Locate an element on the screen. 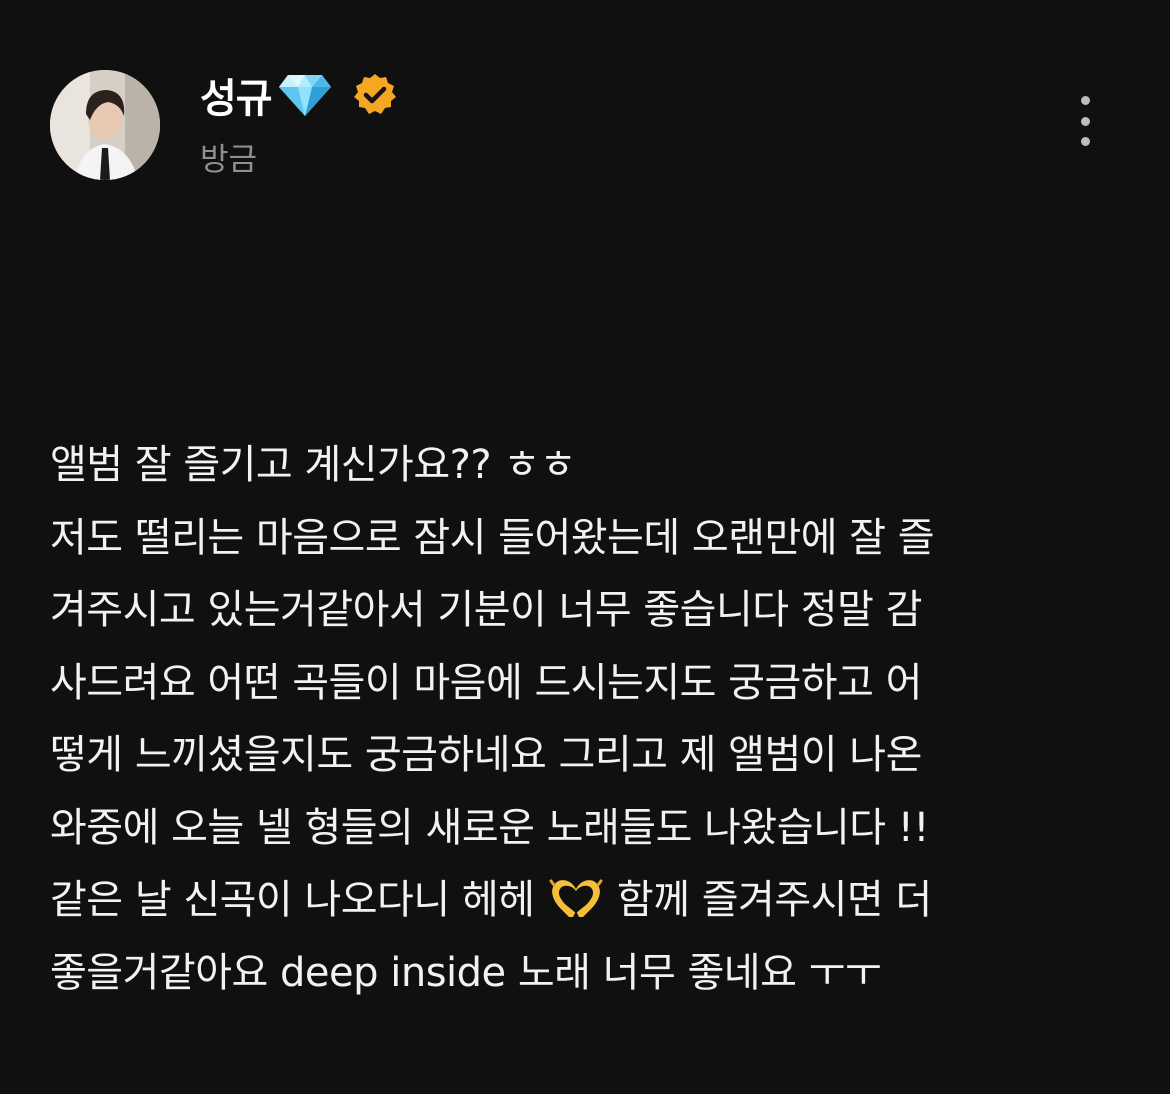  more-vertical-icon is located at coordinates (1085, 121).